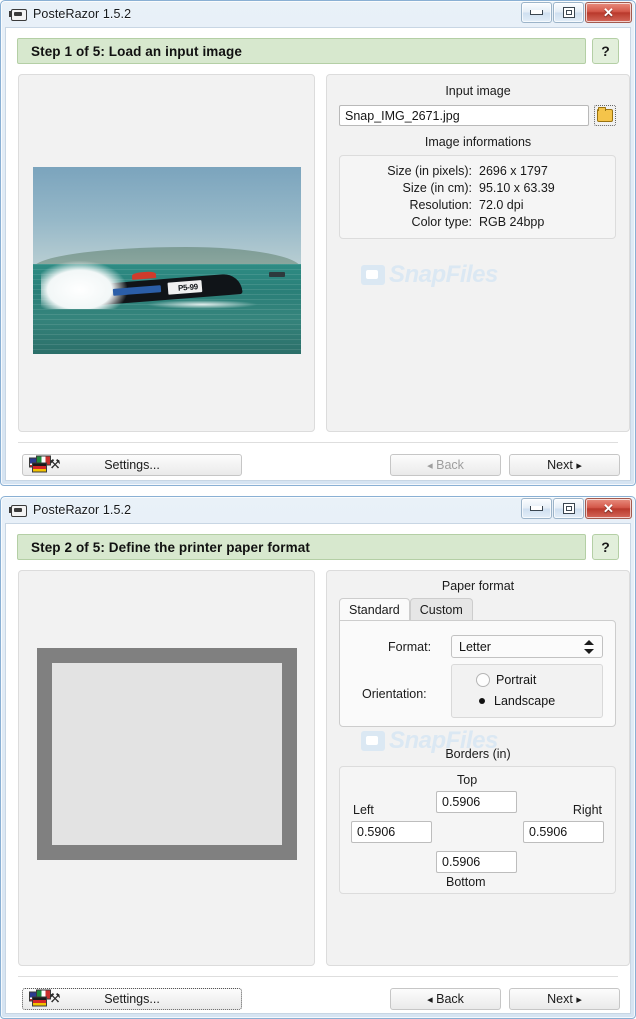  What do you see at coordinates (476, 862) in the screenshot?
I see `border-bottom-input: 0.5906` at bounding box center [476, 862].